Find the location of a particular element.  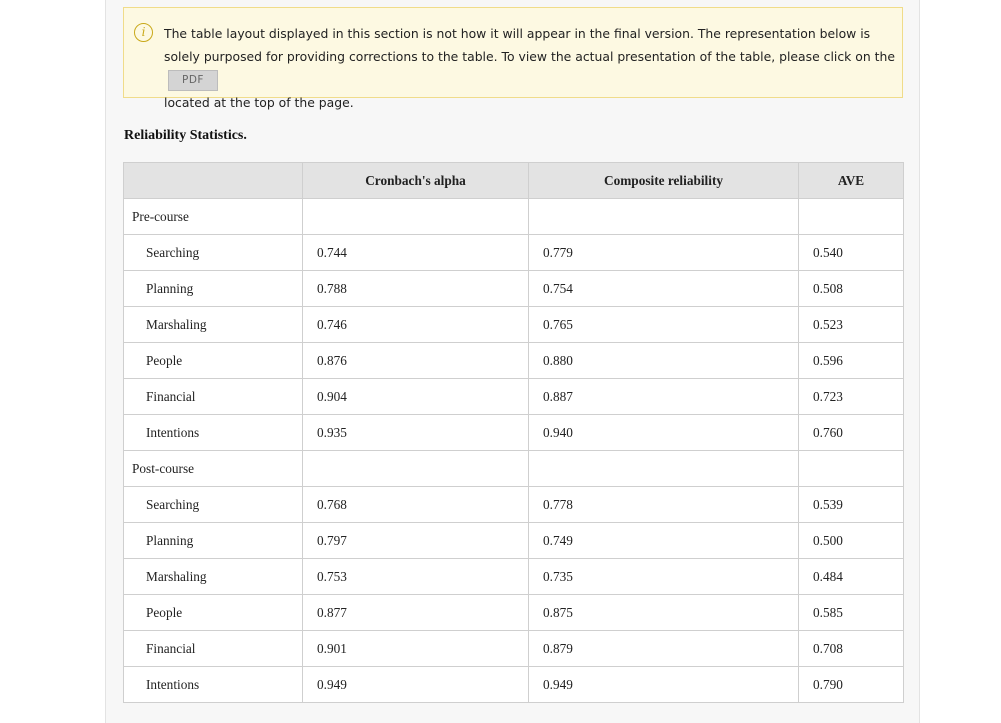

header-ave: AVE is located at coordinates (851, 180).